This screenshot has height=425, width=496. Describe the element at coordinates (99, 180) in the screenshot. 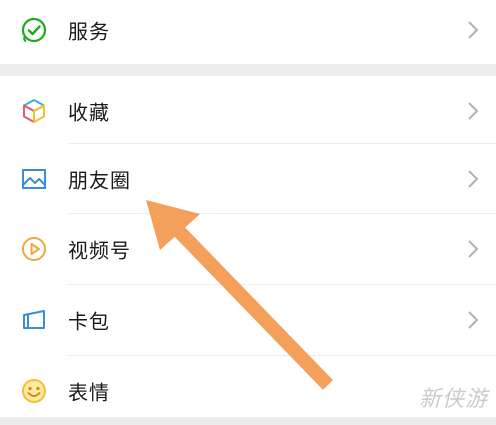

I see `menu-item-label: 朋友圈` at that location.